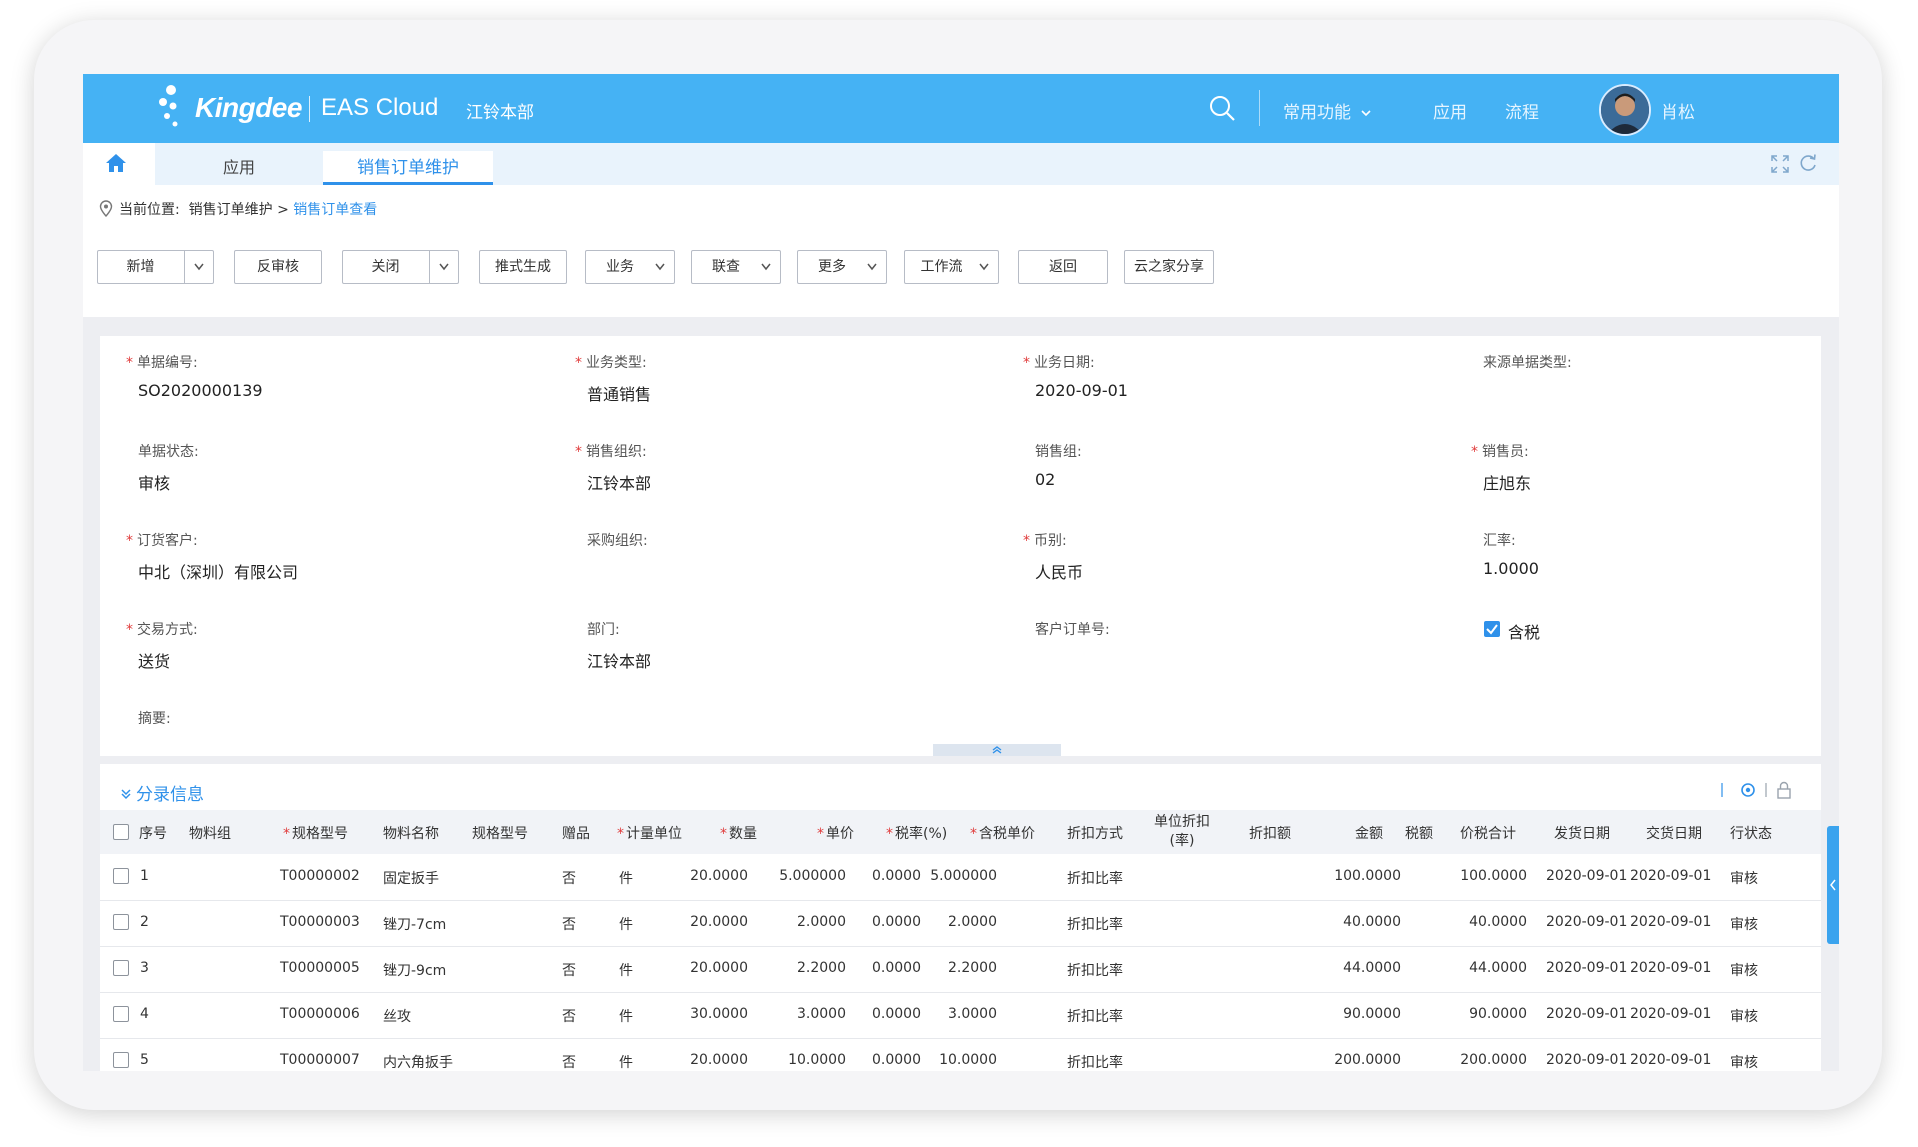 Image resolution: width=1918 pixels, height=1147 pixels. Describe the element at coordinates (443, 267) in the screenshot. I see `close-dropdown-toggle` at that location.